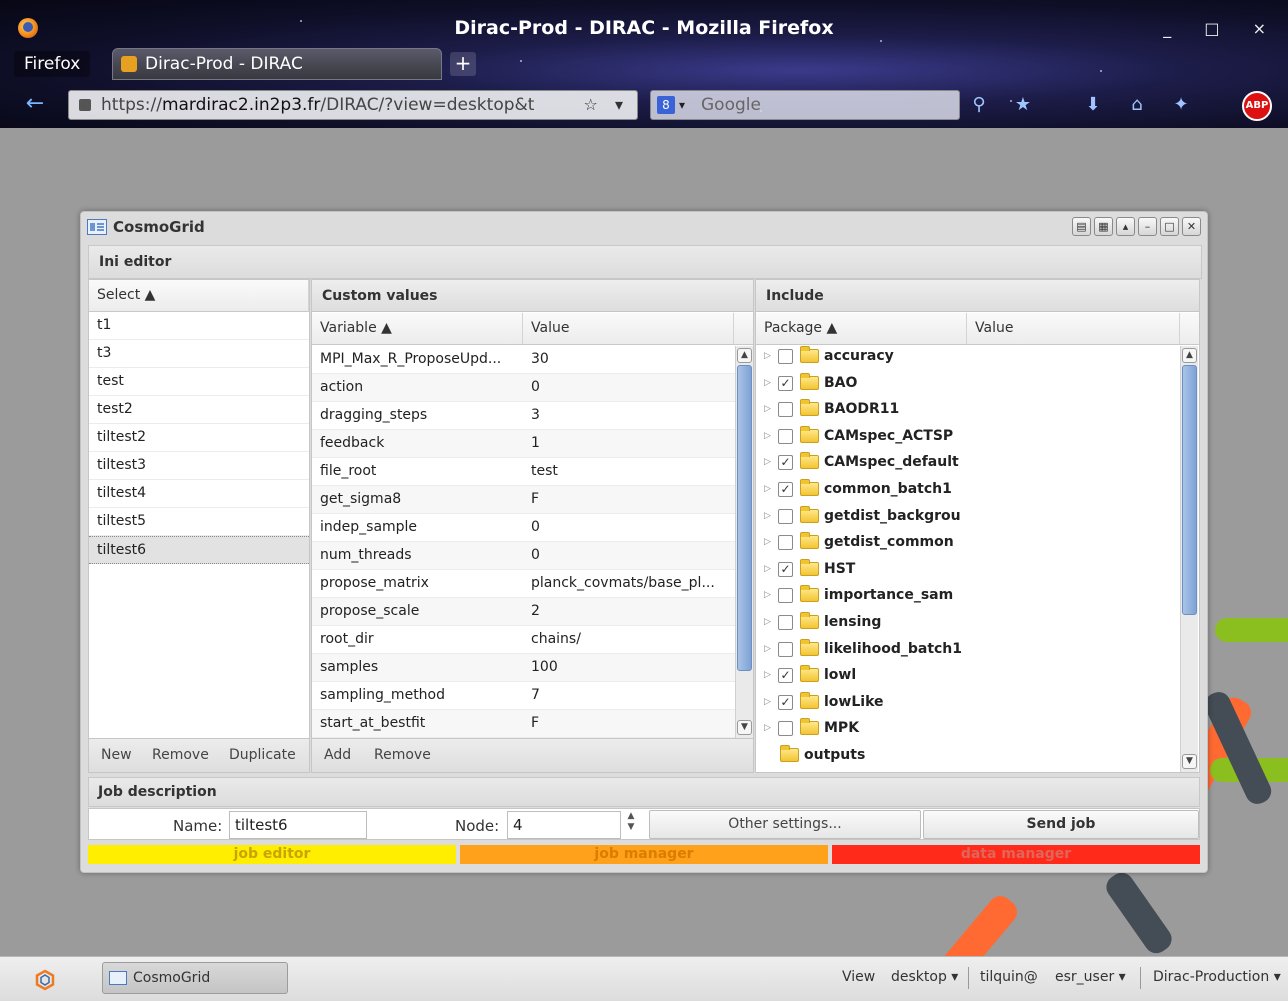 Image resolution: width=1288 pixels, height=1001 pixels. What do you see at coordinates (523, 696) in the screenshot?
I see `table-row: sampling_method 7` at bounding box center [523, 696].